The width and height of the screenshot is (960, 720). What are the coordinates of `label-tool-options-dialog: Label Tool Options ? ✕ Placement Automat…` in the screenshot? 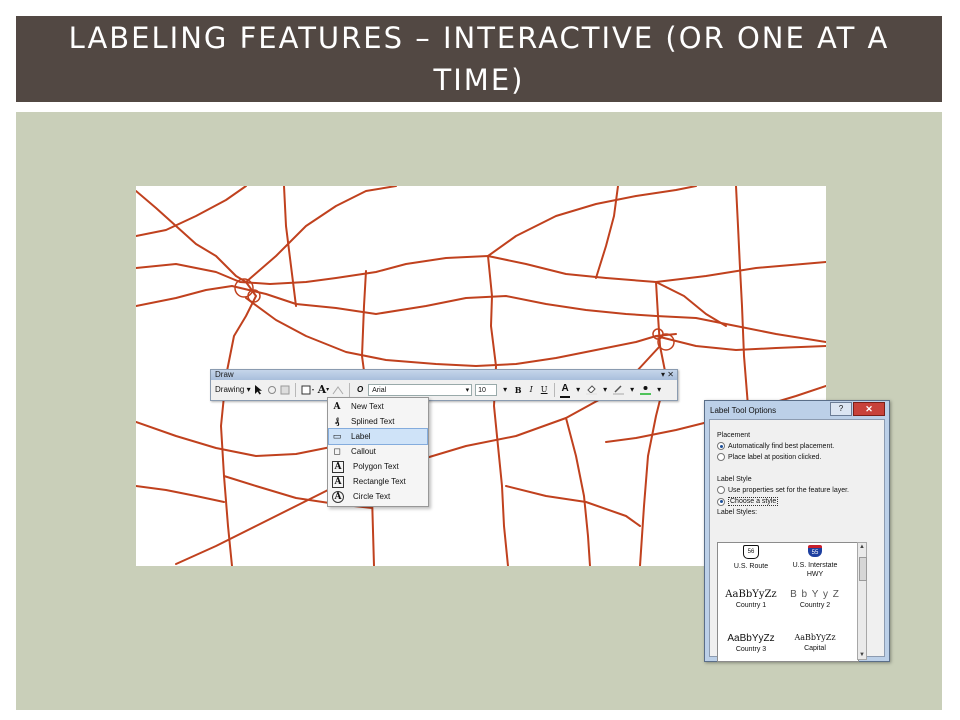 It's located at (797, 531).